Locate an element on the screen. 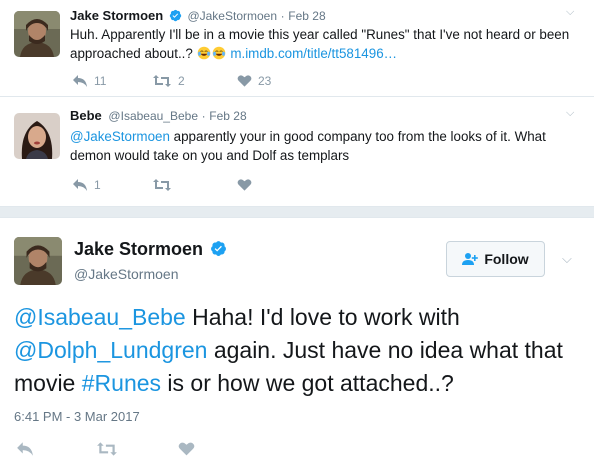  reply-button is located at coordinates (56, 449).